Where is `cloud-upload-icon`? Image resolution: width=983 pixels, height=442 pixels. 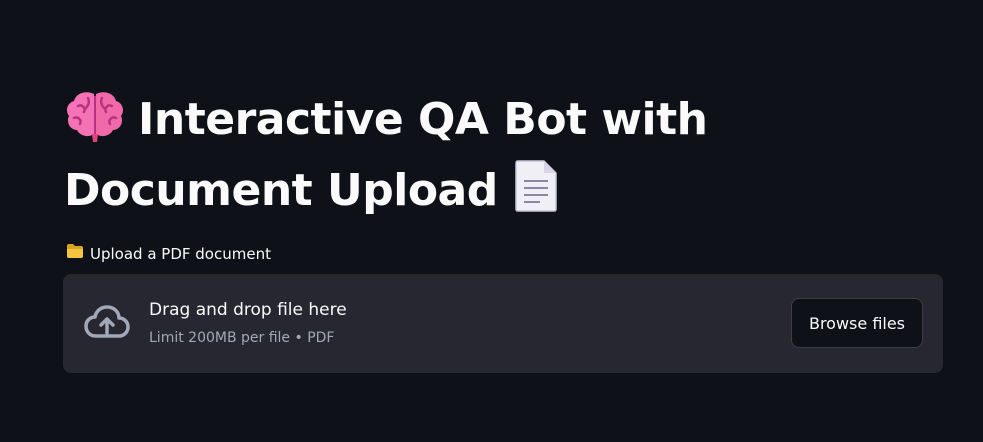
cloud-upload-icon is located at coordinates (107, 323).